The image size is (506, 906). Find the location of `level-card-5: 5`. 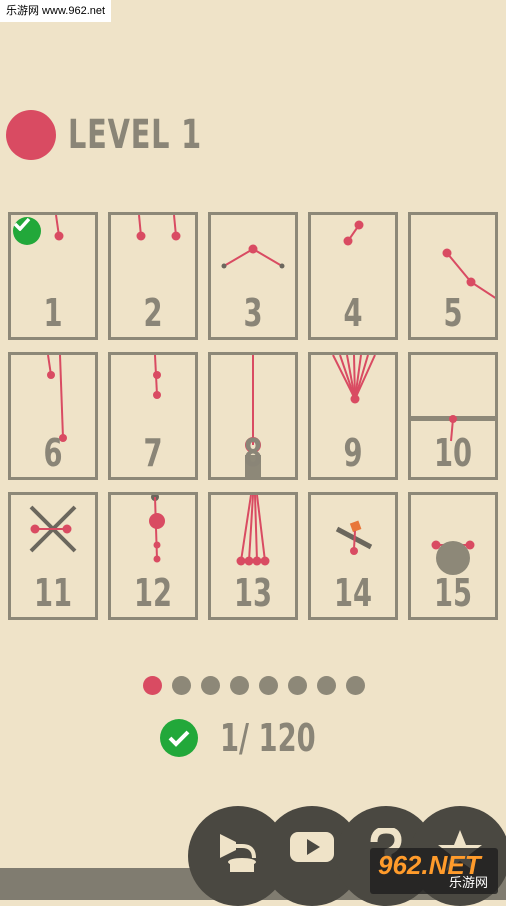

level-card-5: 5 is located at coordinates (453, 276).